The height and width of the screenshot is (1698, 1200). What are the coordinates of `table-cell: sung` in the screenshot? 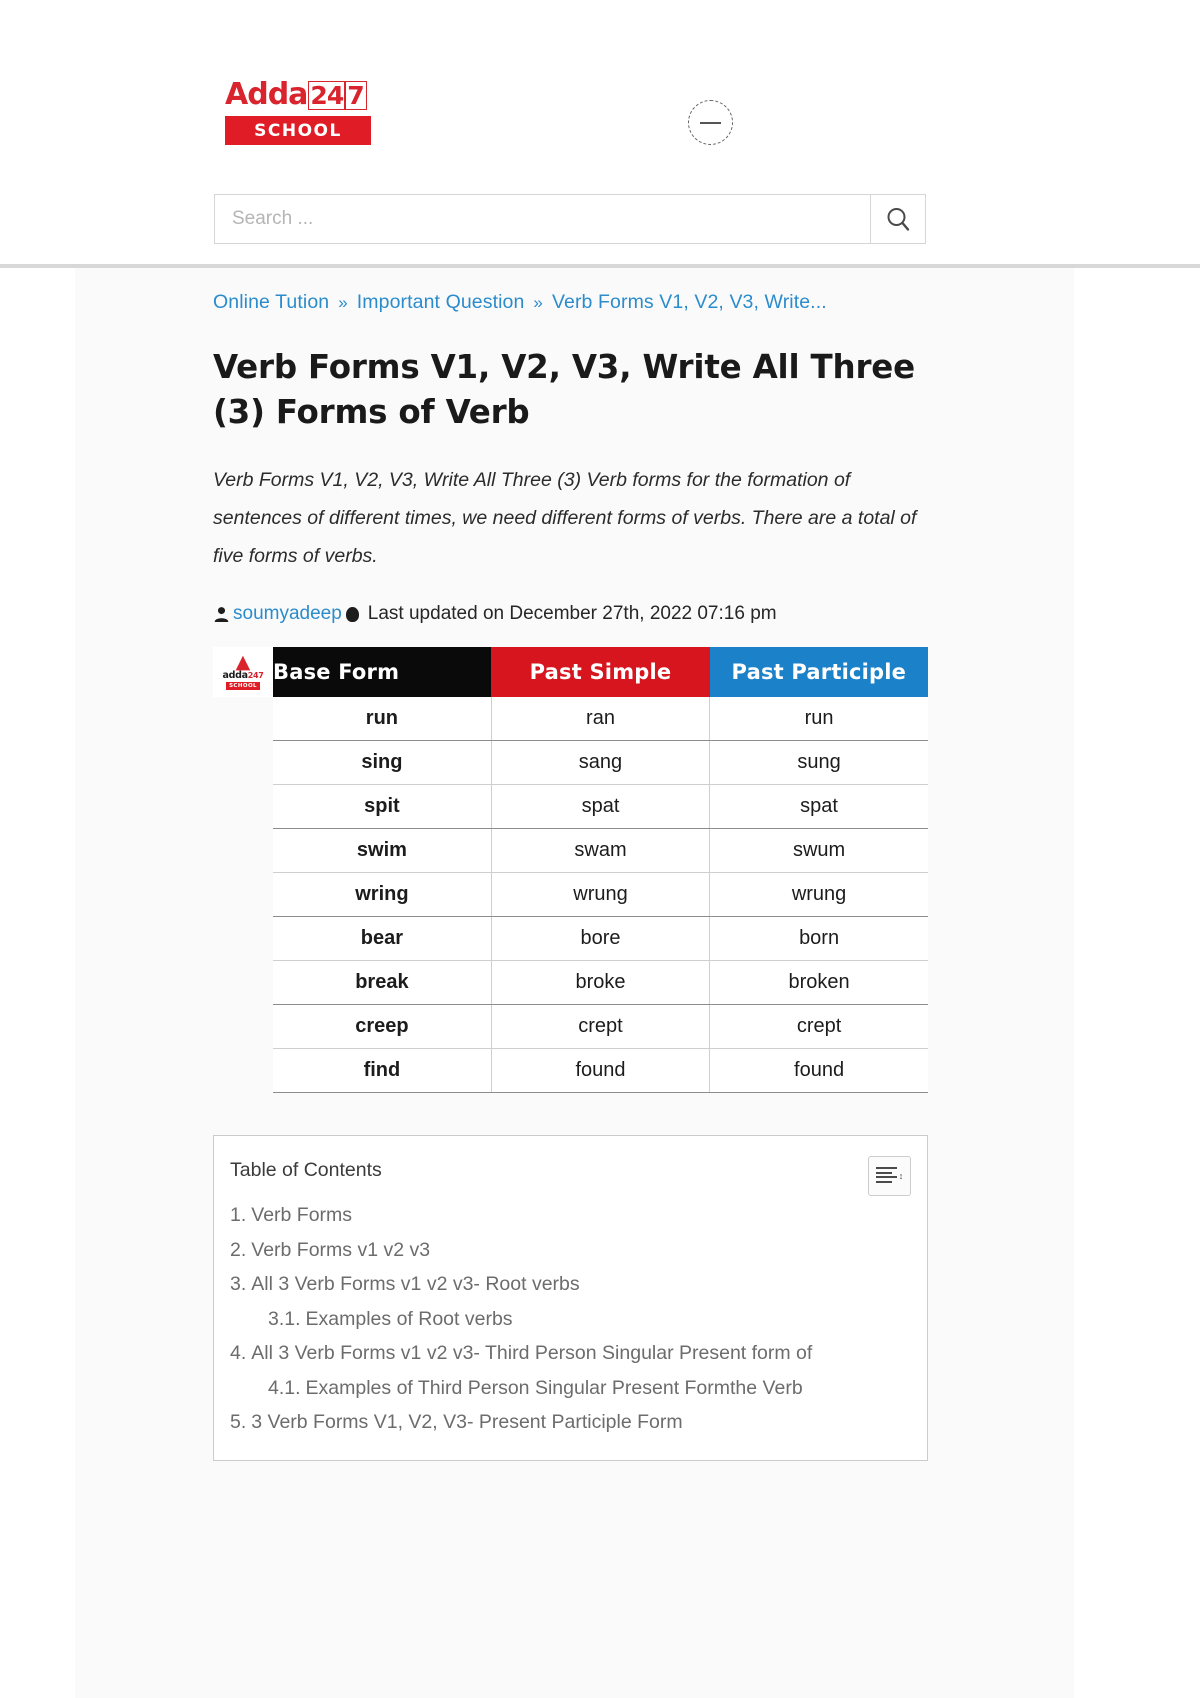 It's located at (818, 762).